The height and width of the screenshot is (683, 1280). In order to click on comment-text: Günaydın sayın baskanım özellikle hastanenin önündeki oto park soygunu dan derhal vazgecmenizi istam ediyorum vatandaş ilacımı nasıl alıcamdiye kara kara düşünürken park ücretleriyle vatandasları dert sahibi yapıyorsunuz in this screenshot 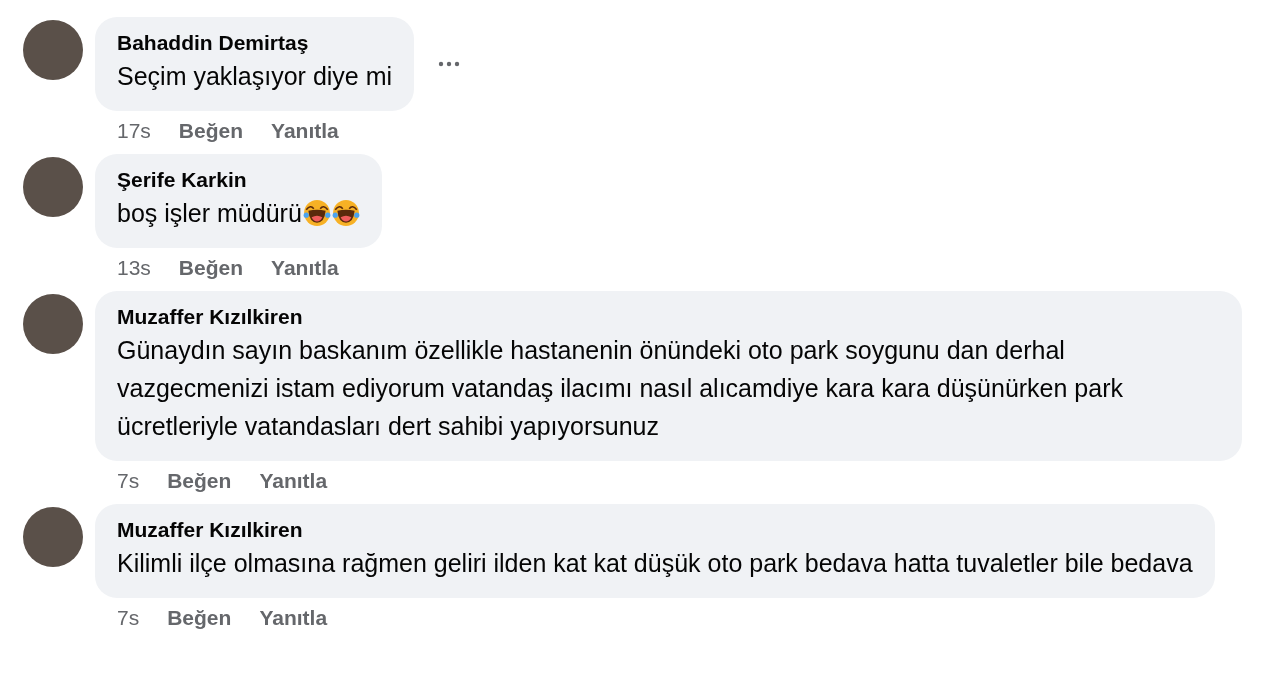, I will do `click(620, 388)`.